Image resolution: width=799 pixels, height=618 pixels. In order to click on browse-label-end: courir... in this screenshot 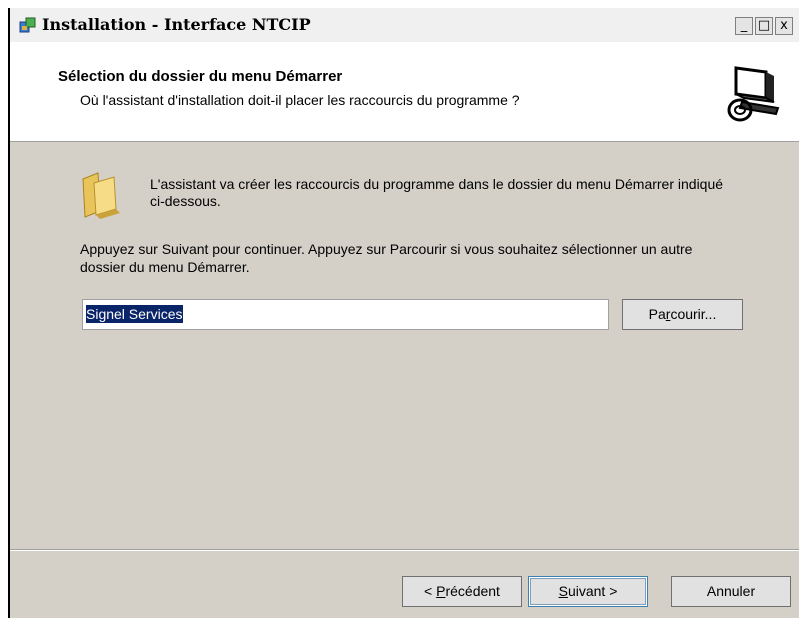, I will do `click(693, 314)`.